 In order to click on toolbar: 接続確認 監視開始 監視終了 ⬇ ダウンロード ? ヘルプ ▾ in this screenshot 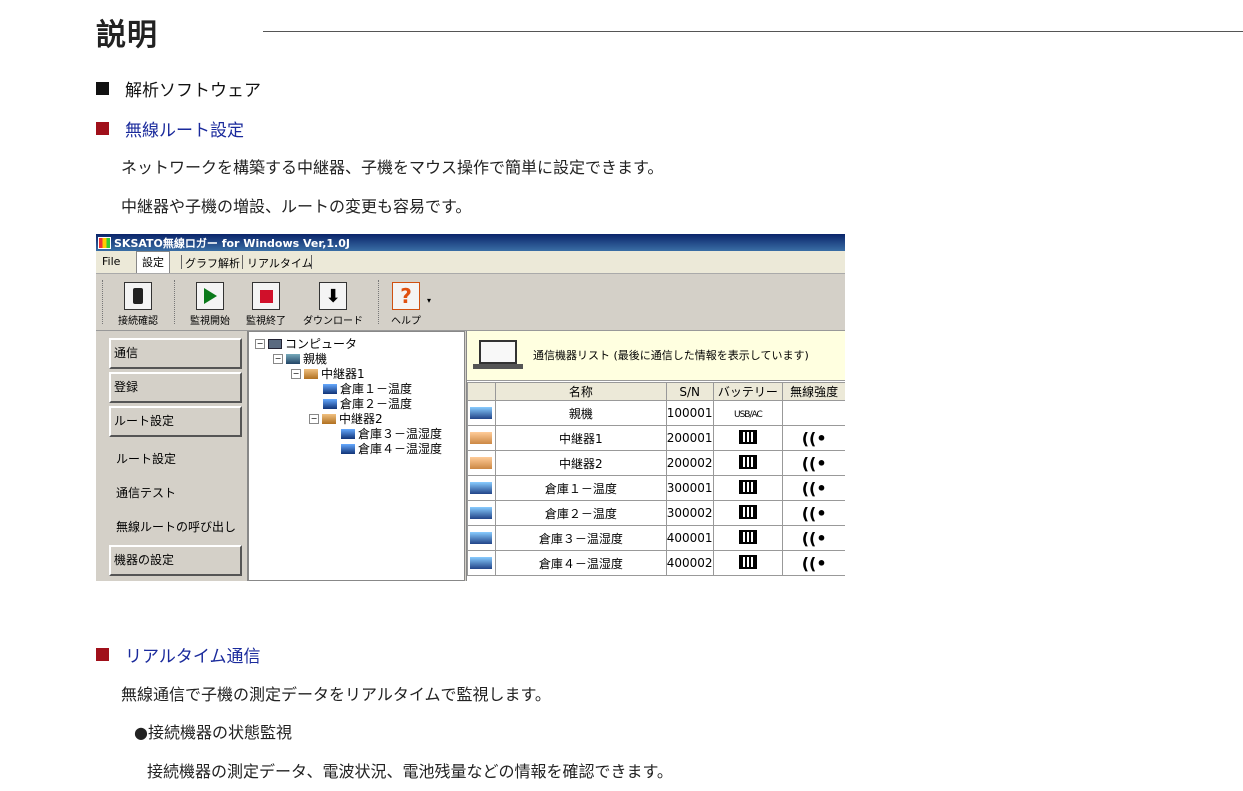, I will do `click(470, 302)`.